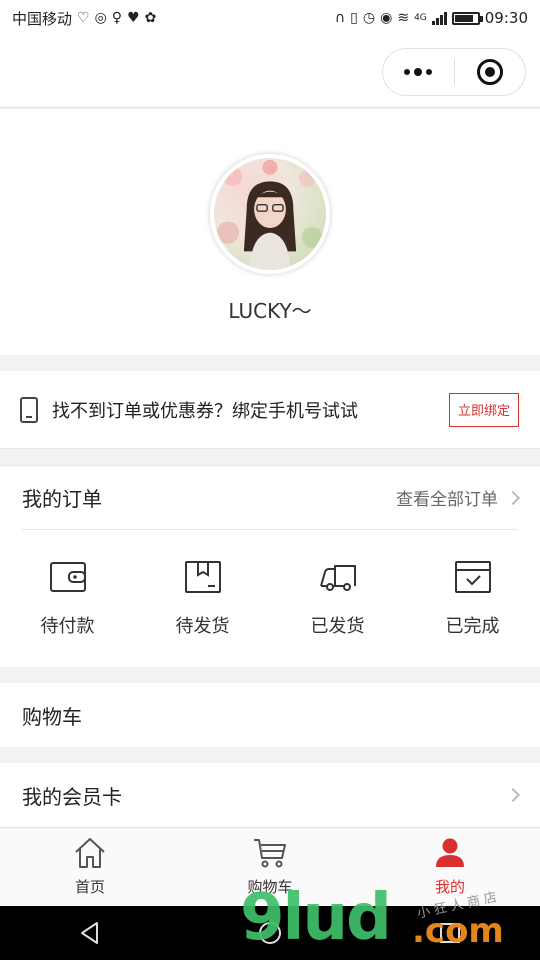 This screenshot has width=540, height=960. I want to click on member-card-label: 我的会员卡, so click(72, 796).